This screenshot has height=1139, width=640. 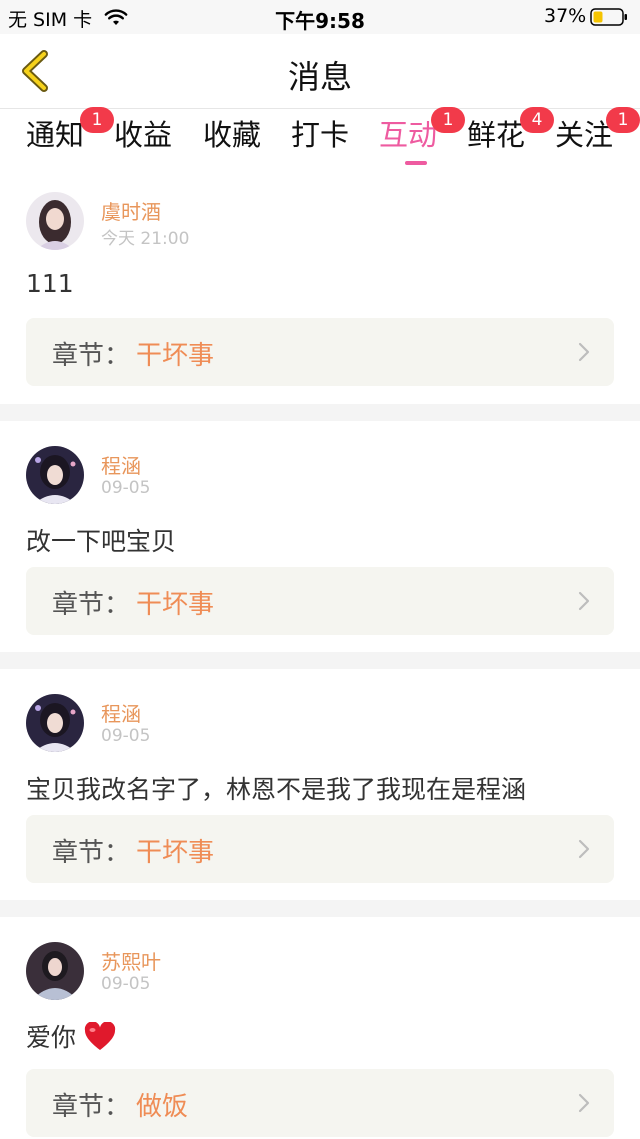 What do you see at coordinates (408, 135) in the screenshot?
I see `tab-label: 互动` at bounding box center [408, 135].